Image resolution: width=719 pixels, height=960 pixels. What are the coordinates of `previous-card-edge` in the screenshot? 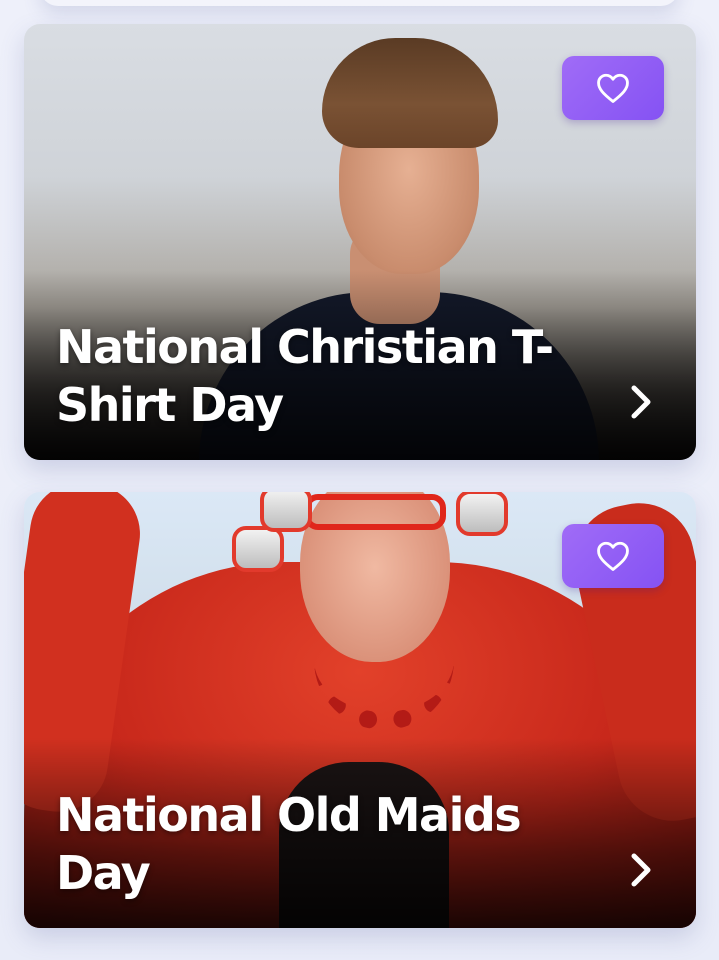 It's located at (359, 3).